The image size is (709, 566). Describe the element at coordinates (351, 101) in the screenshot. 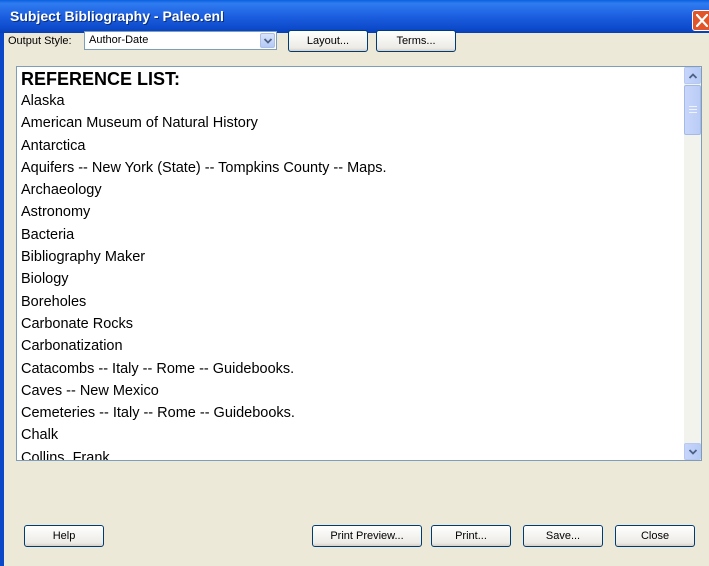

I see `list-item: Alaska` at that location.